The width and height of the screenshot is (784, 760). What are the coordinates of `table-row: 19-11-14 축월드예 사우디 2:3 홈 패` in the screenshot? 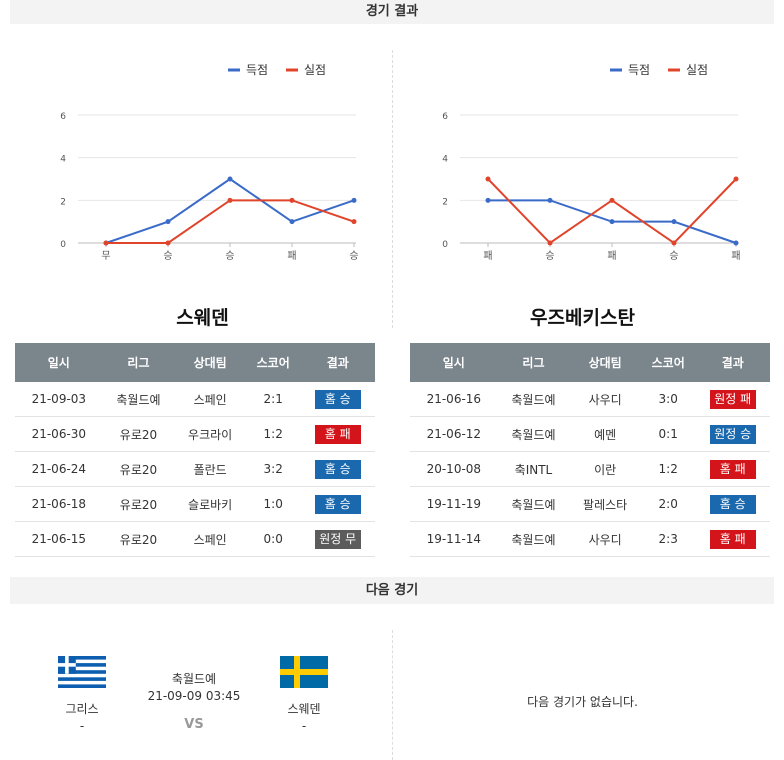 It's located at (590, 539).